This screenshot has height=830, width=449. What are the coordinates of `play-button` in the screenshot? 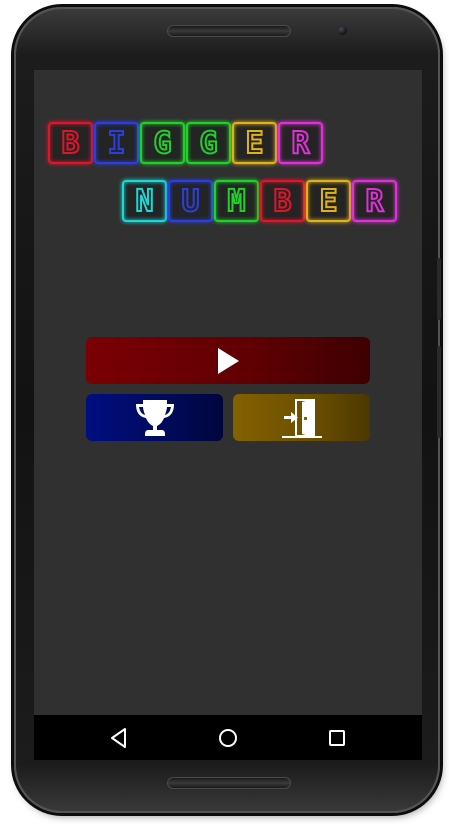 It's located at (228, 360).